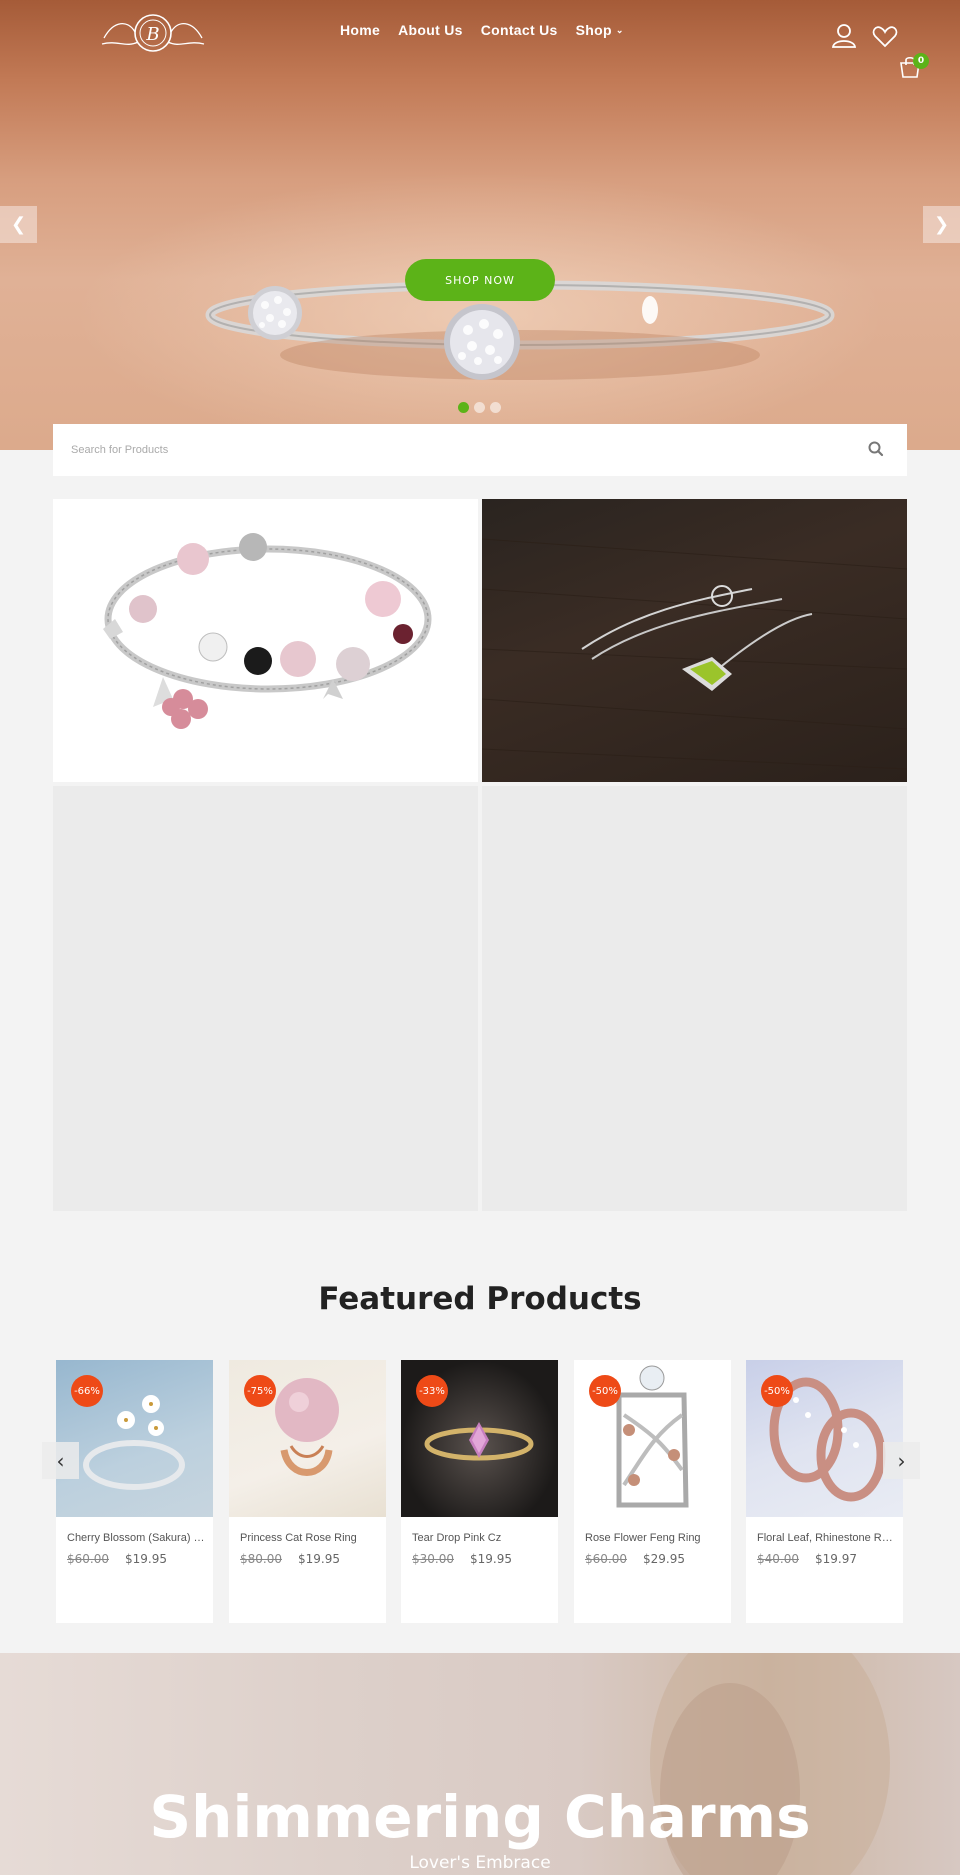  Describe the element at coordinates (448, 450) in the screenshot. I see `search-input` at that location.